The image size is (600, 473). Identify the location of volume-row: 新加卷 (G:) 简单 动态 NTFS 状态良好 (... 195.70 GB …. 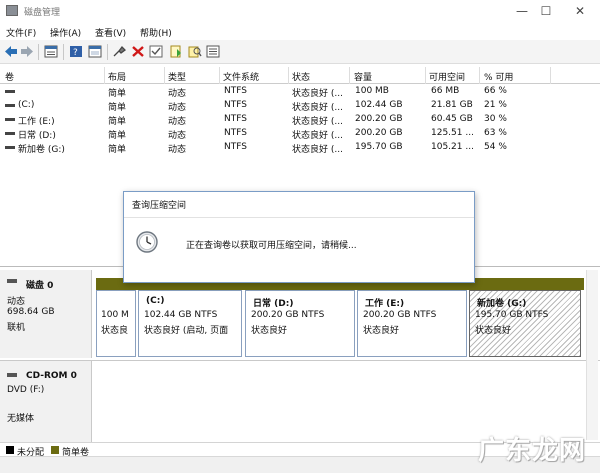
(280, 148).